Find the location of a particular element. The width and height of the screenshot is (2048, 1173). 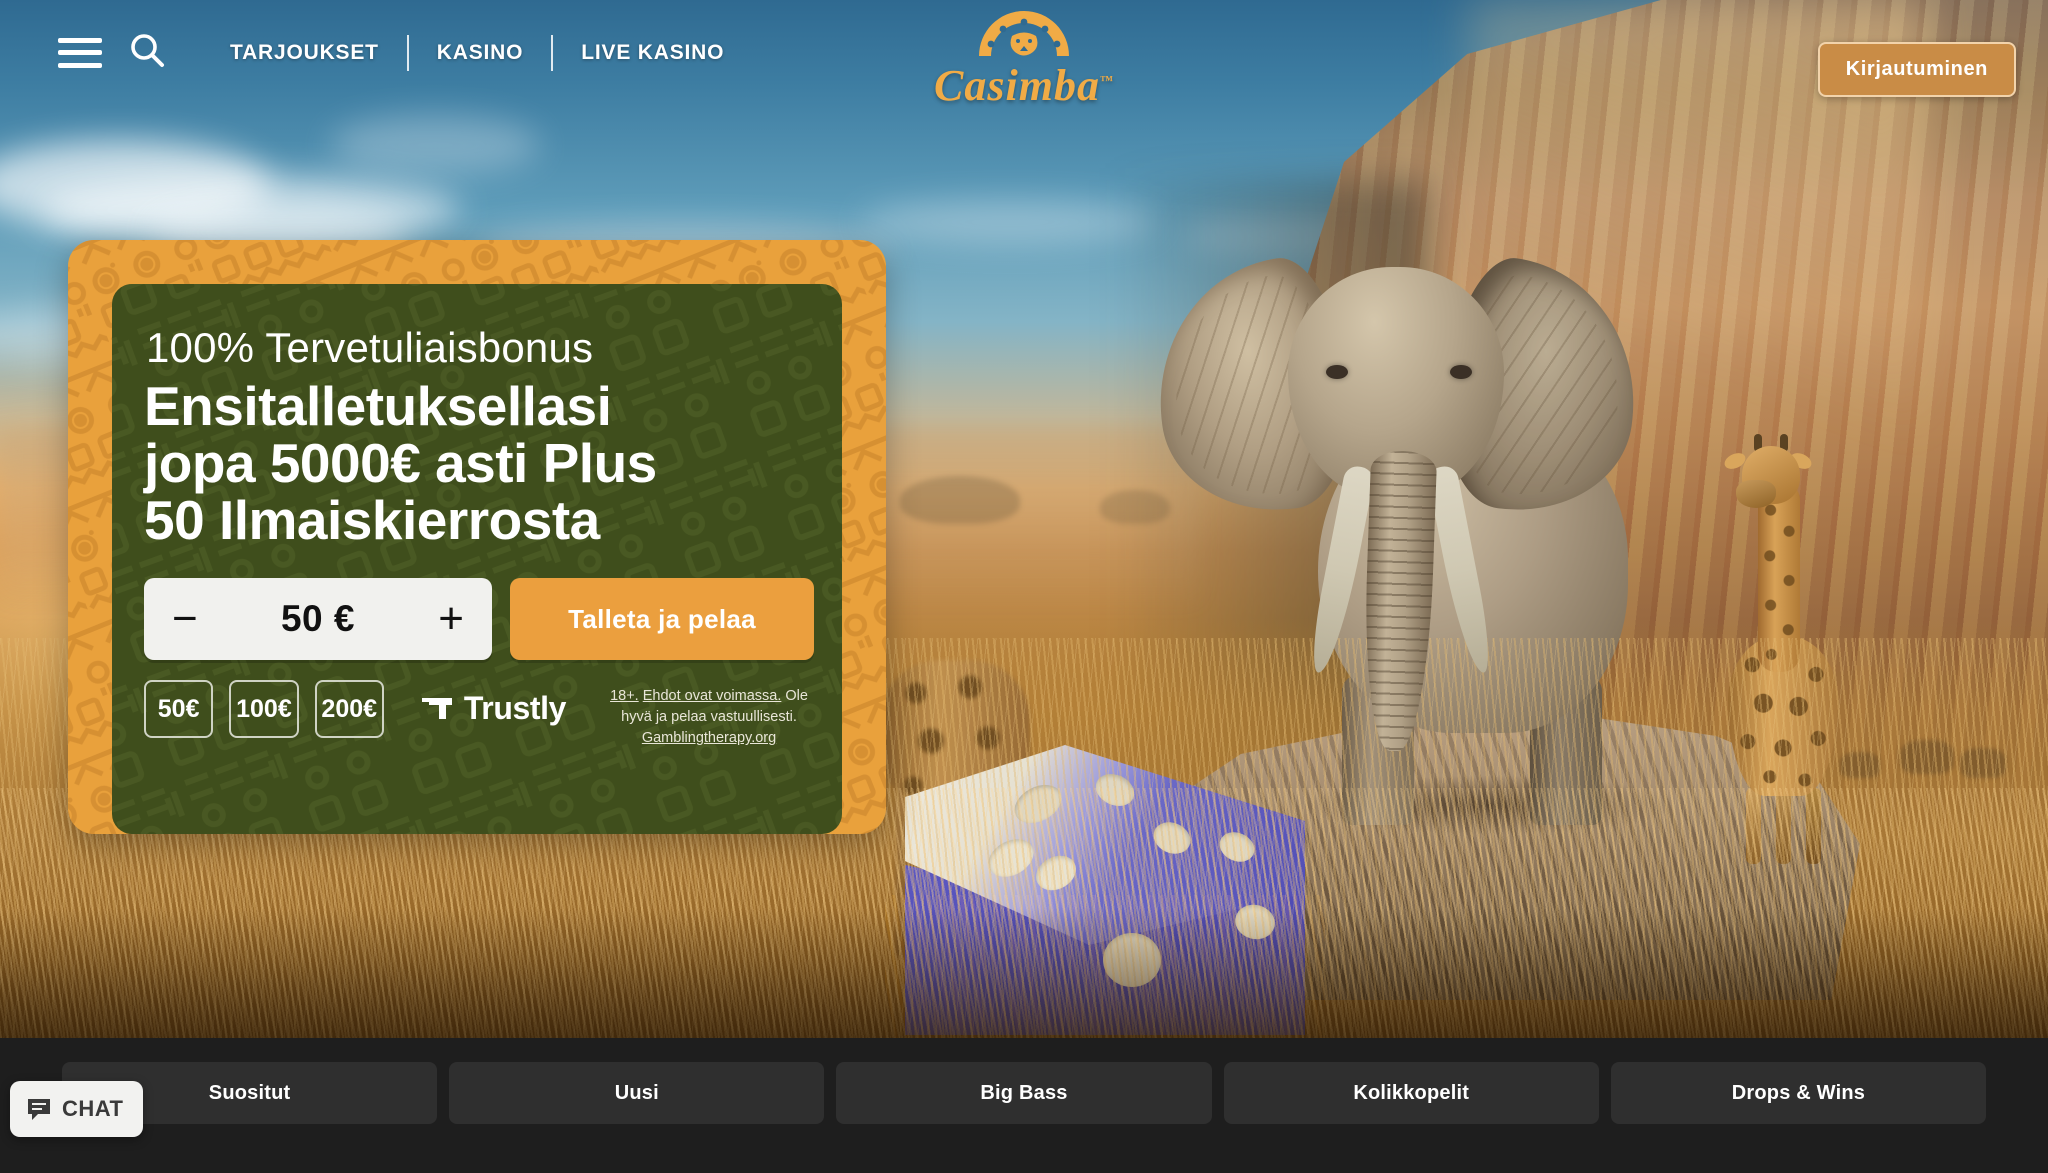

chat-bubble-icon is located at coordinates (39, 1109).